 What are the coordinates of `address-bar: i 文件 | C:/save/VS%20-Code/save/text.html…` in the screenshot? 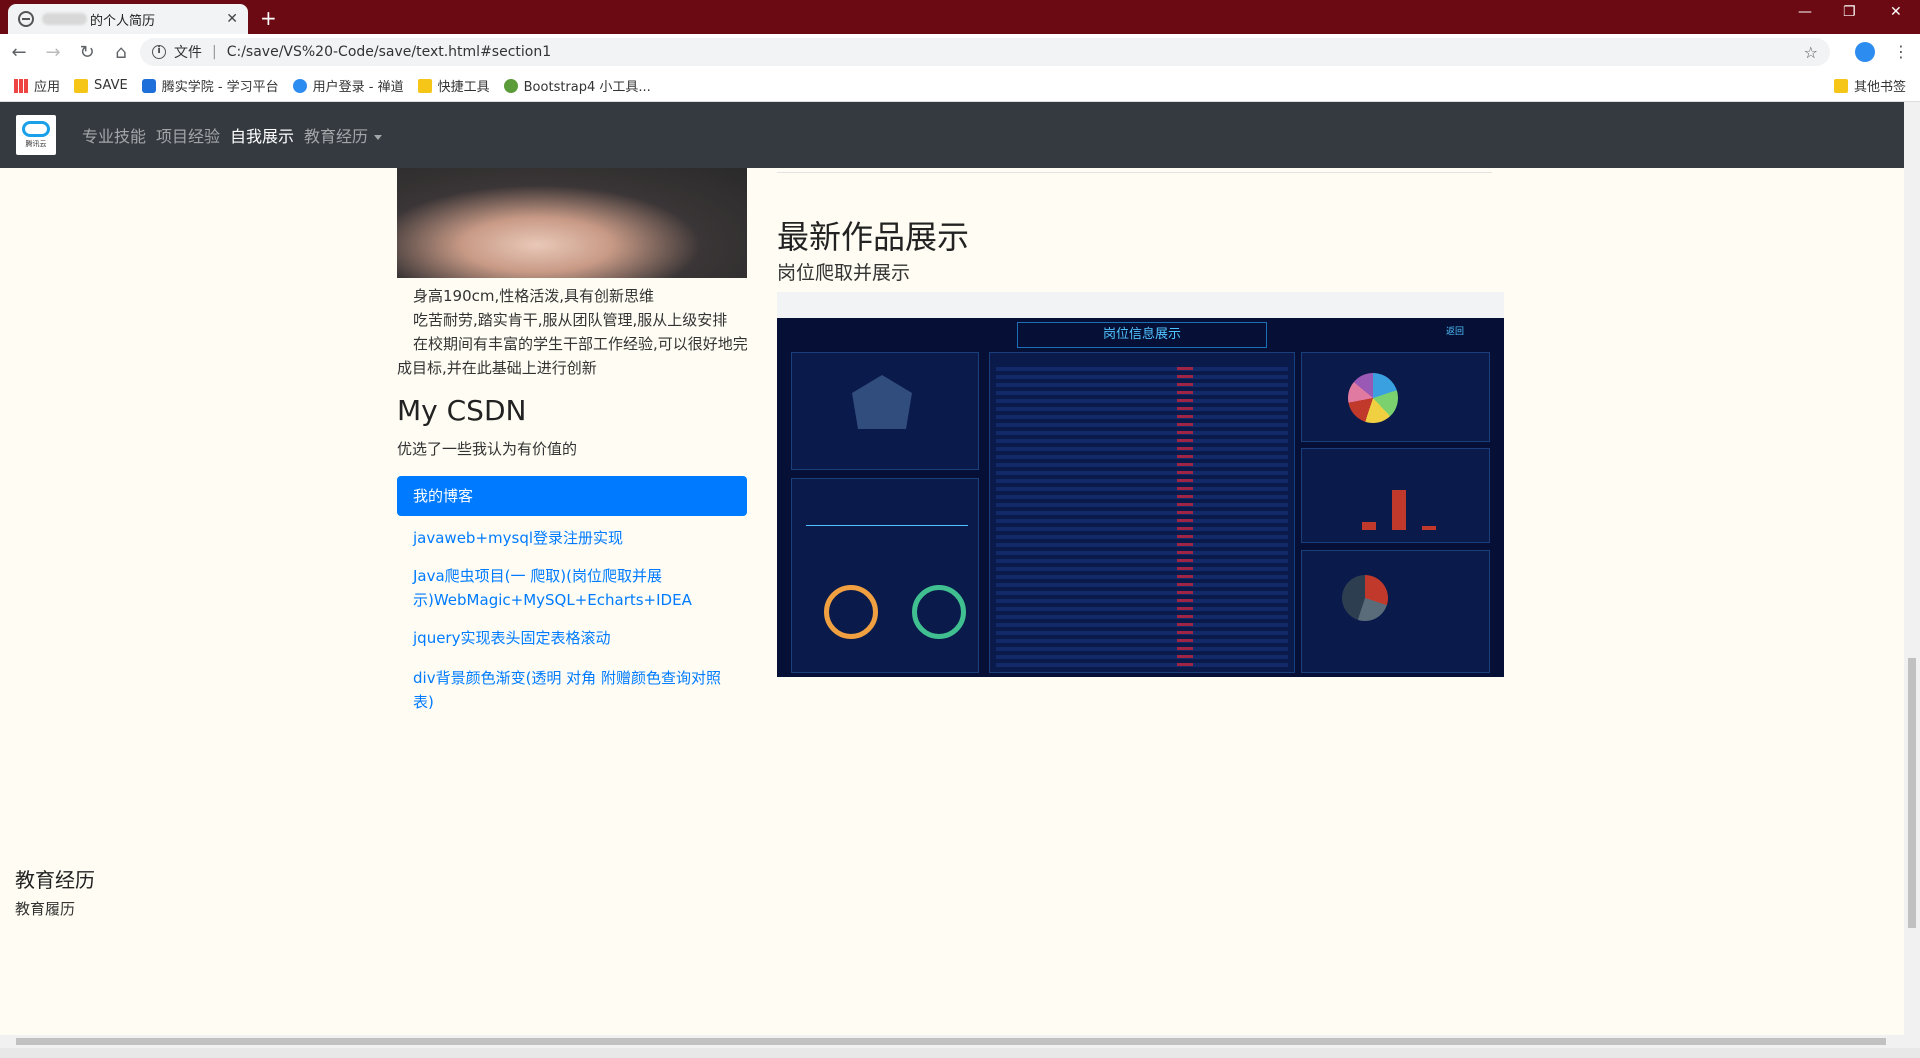 It's located at (985, 52).